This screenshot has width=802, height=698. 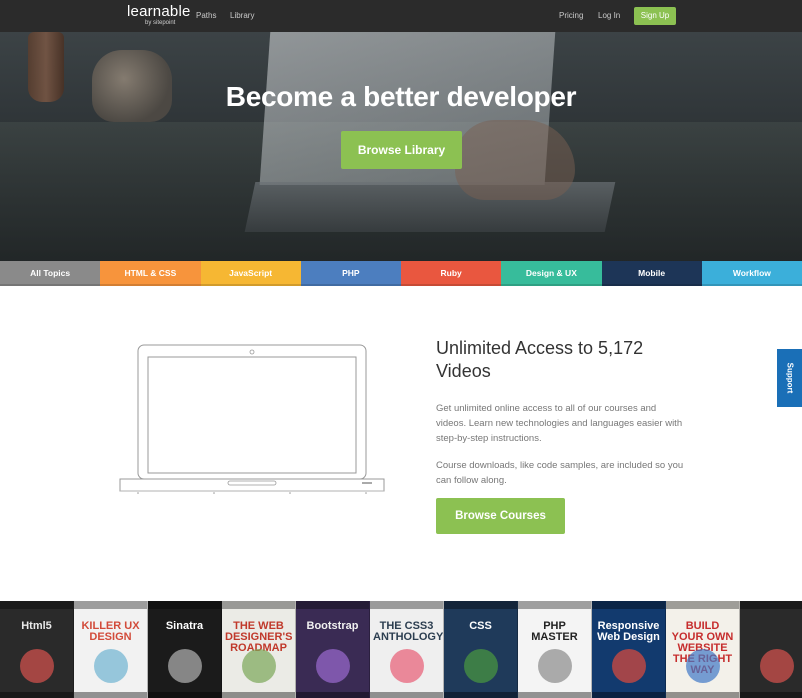 I want to click on book-title: PHP MASTER, so click(x=554, y=631).